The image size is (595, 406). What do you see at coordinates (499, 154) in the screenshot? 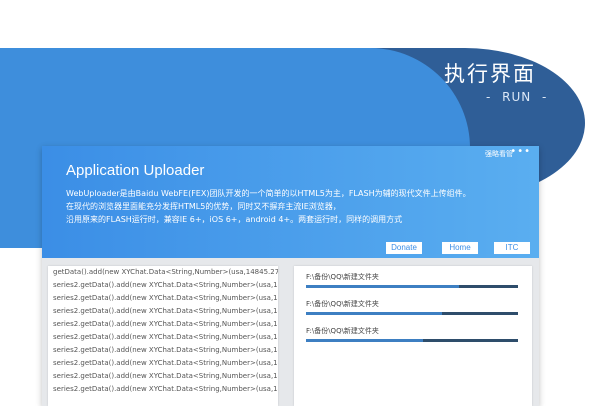
I see `header-tag: 强略看管` at bounding box center [499, 154].